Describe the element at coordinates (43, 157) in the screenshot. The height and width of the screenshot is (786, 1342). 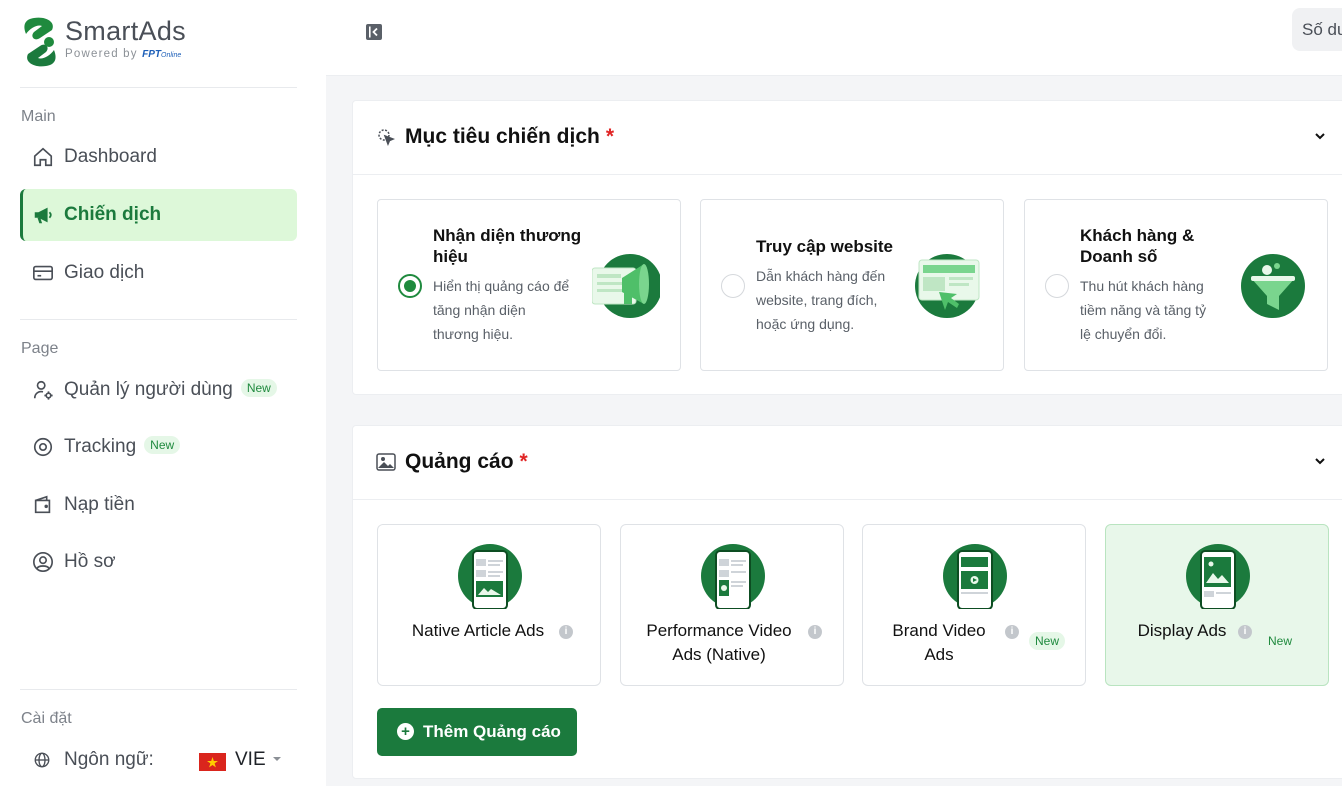
I see `home-icon` at that location.